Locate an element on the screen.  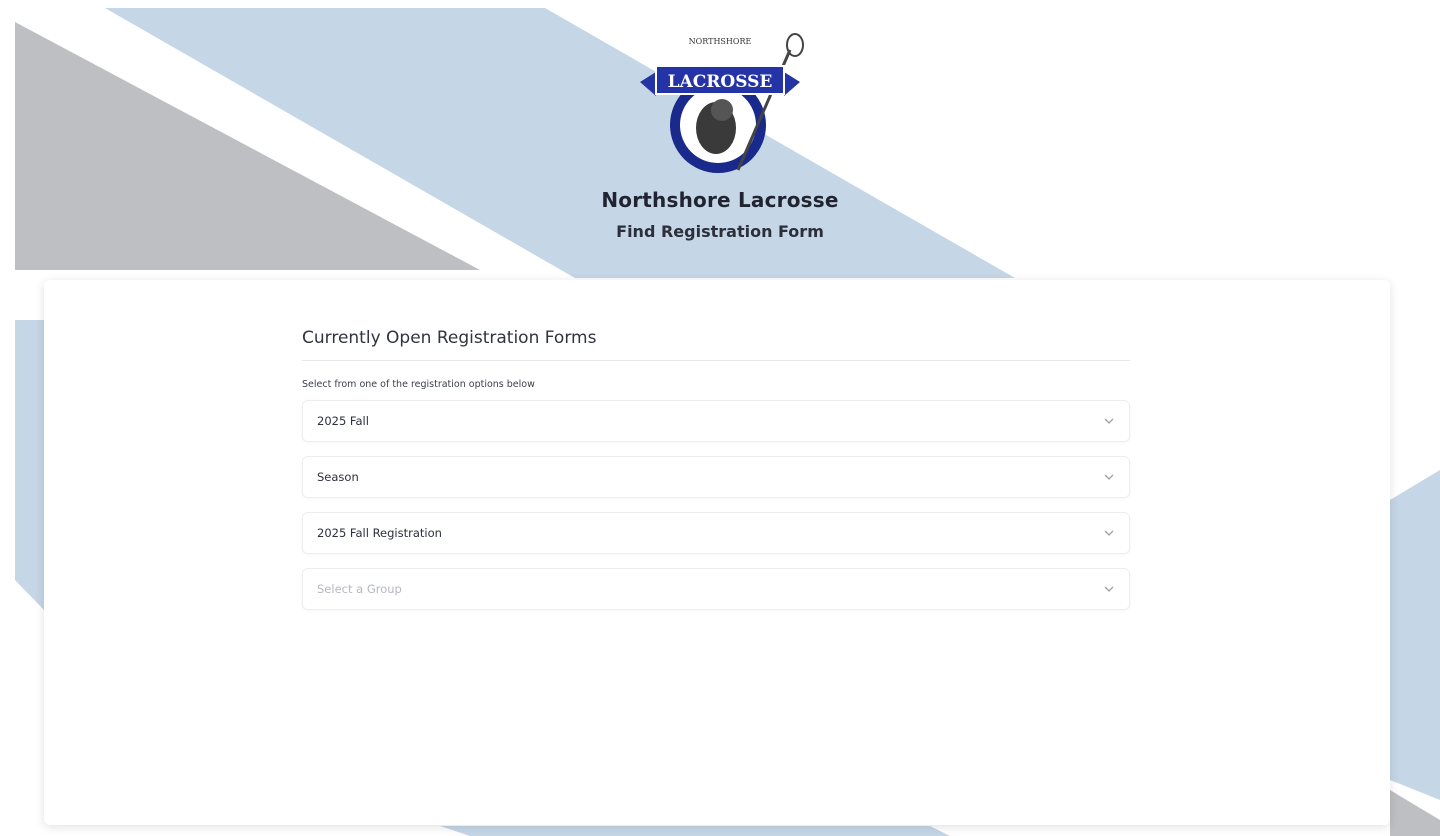
select-placeholder: Select a Group is located at coordinates (359, 589).